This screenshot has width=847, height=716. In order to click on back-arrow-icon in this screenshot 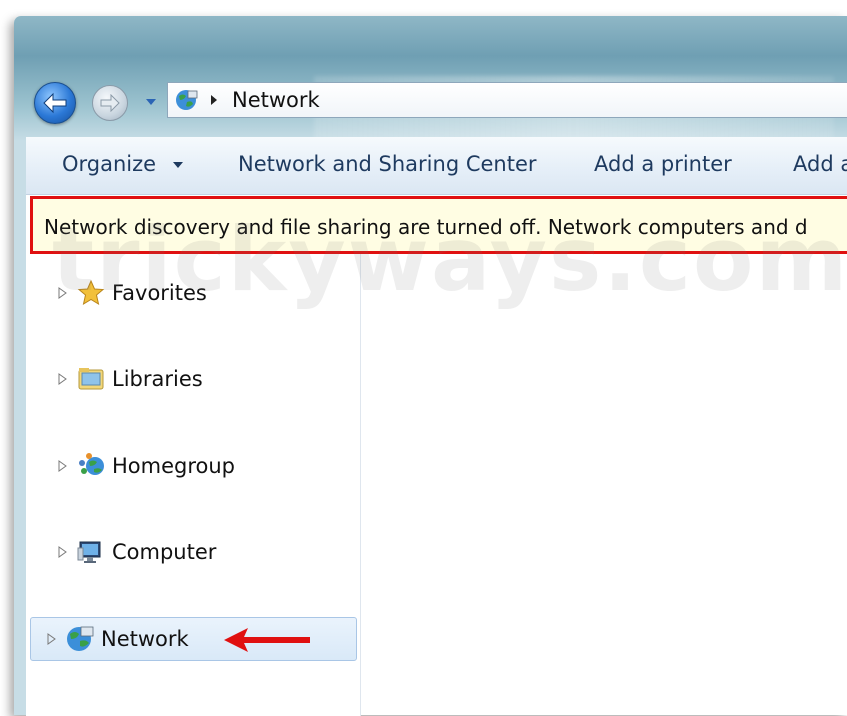, I will do `click(55, 103)`.